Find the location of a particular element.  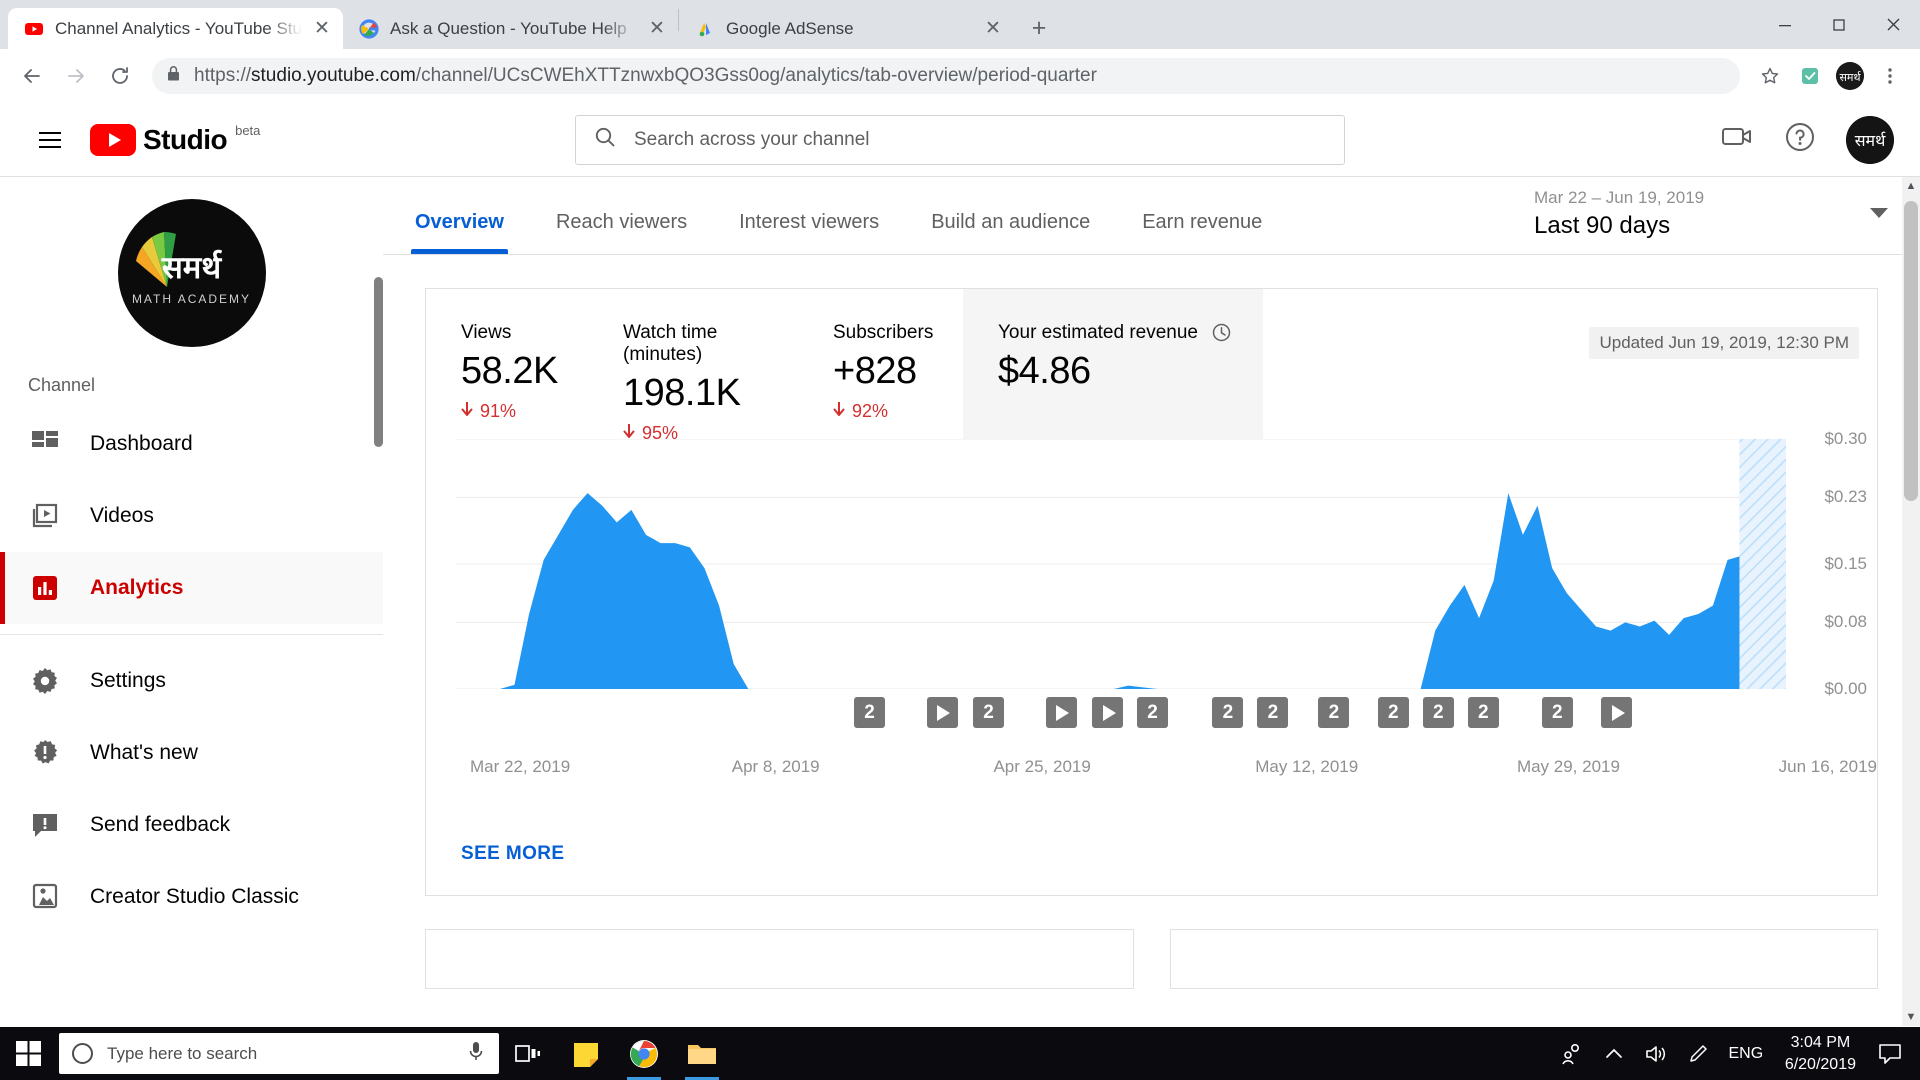

sidebar-divider is located at coordinates (191, 634).